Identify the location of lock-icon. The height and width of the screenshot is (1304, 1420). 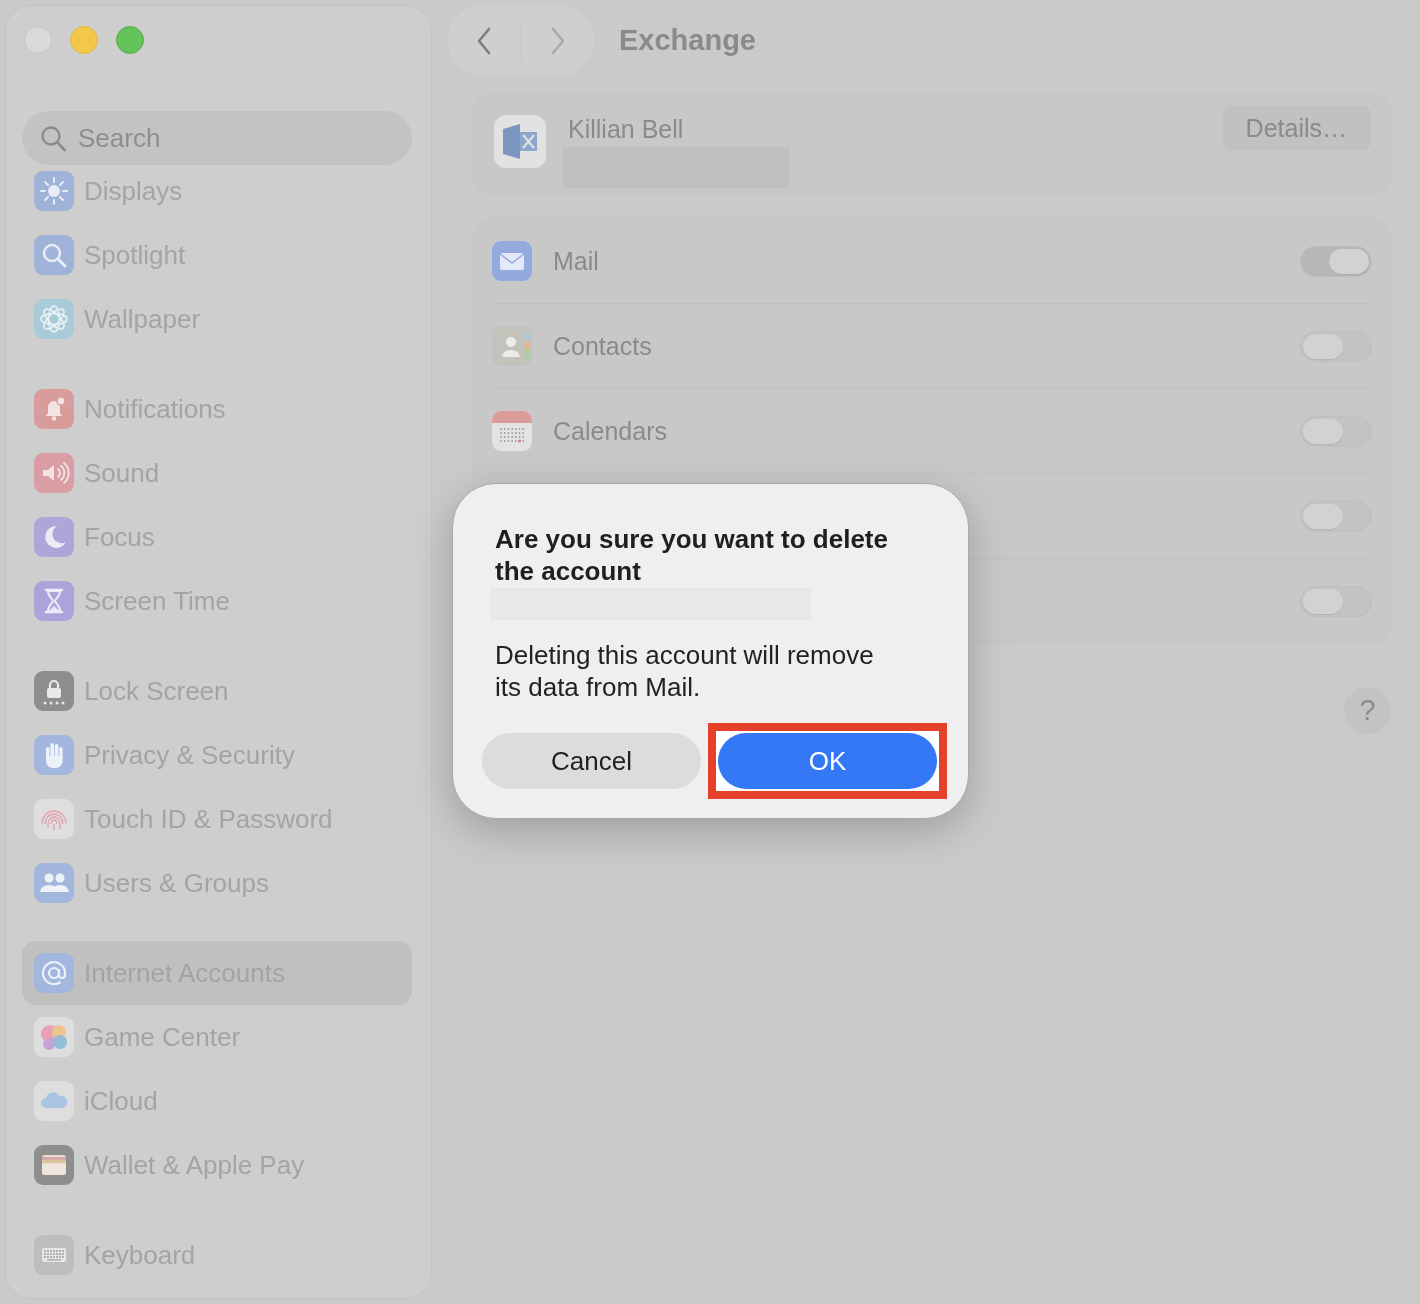
(54, 691).